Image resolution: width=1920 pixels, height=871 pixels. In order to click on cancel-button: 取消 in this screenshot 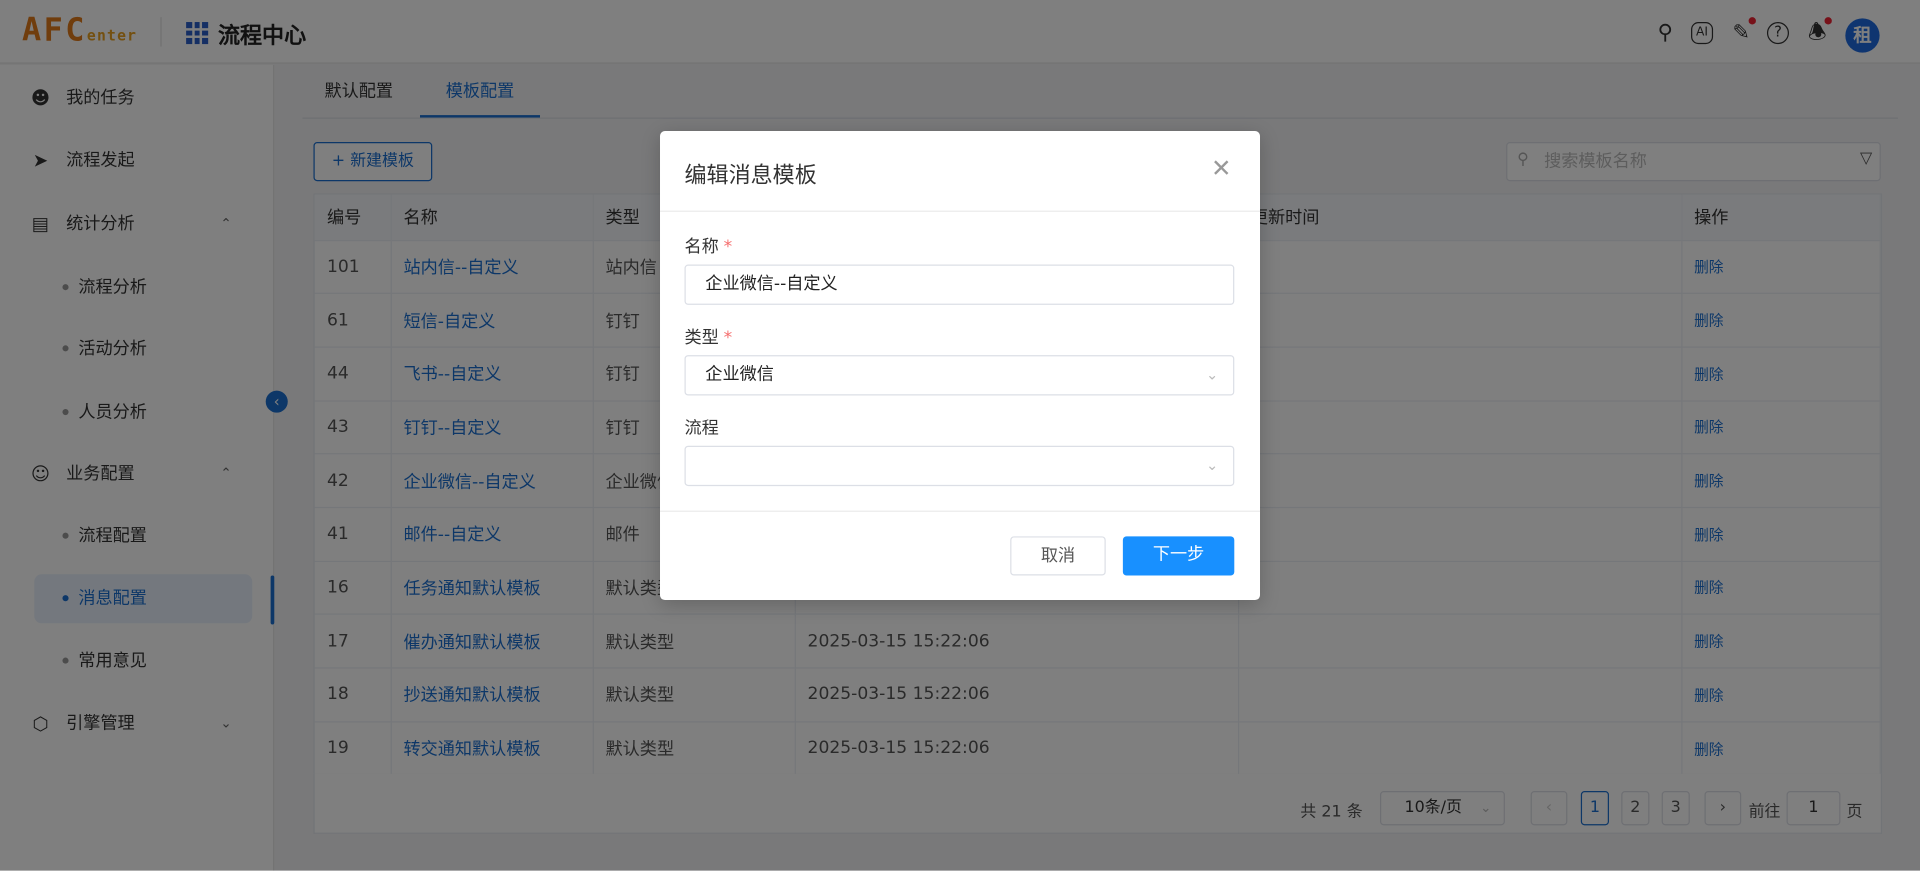, I will do `click(1058, 556)`.